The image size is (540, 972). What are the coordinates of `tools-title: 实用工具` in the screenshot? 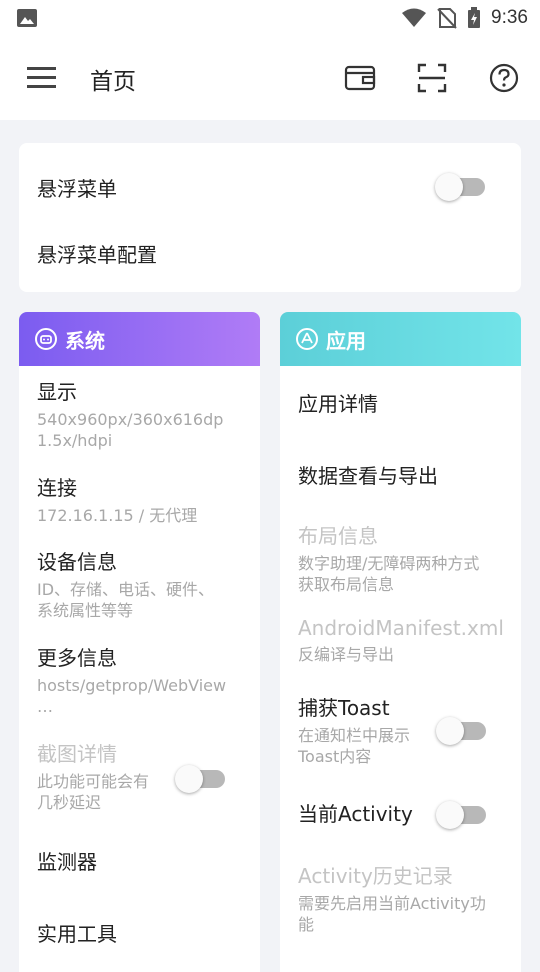 It's located at (77, 934).